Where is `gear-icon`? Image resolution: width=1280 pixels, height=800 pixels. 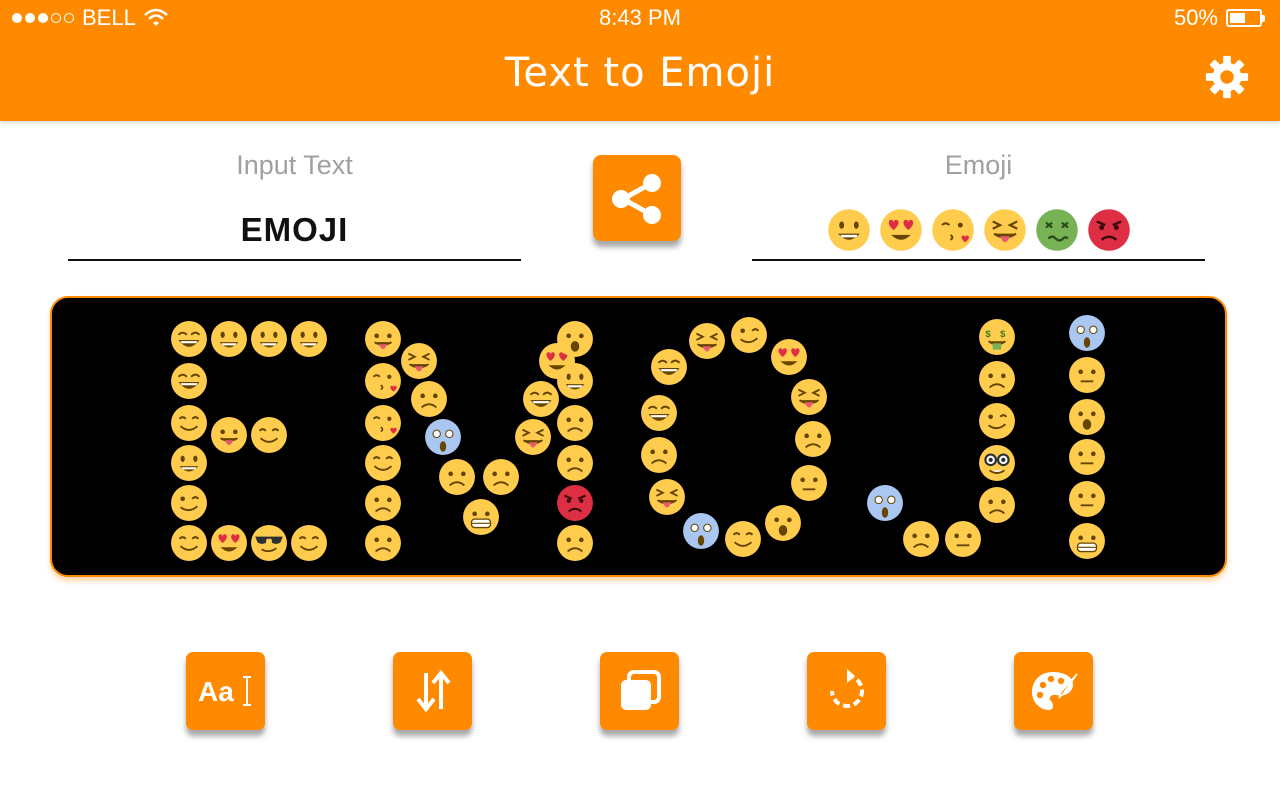
gear-icon is located at coordinates (1227, 77).